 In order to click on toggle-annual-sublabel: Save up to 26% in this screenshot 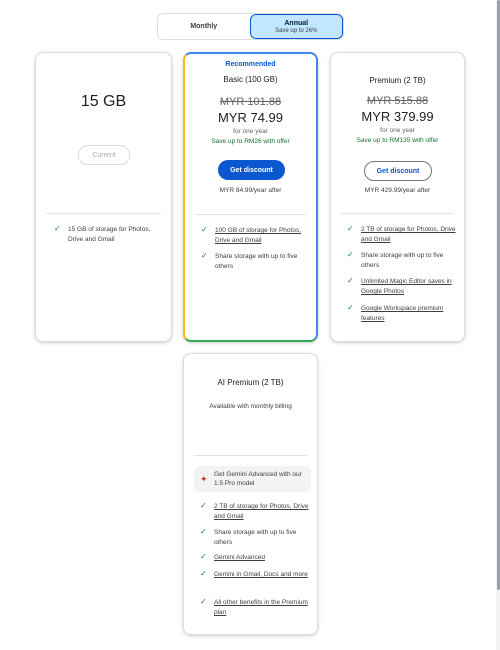, I will do `click(296, 30)`.